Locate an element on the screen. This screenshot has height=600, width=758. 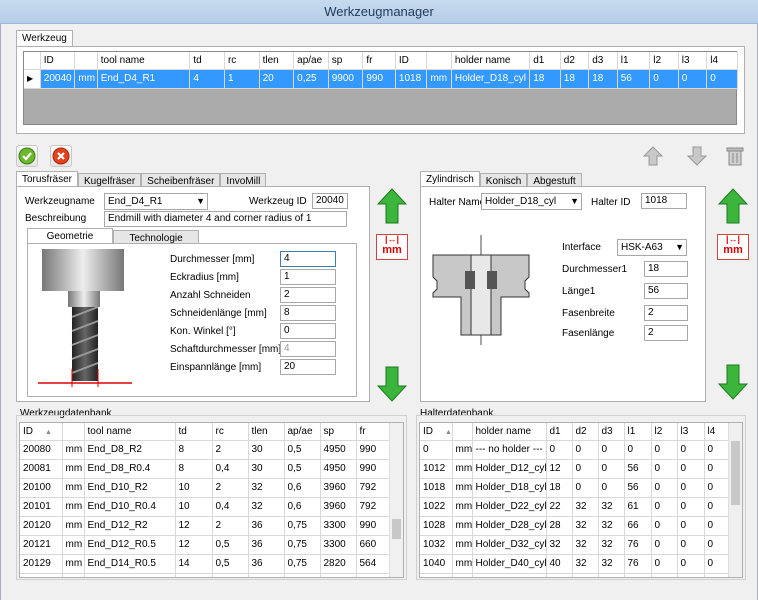
top-grid-col-header: l1 is located at coordinates (634, 61).